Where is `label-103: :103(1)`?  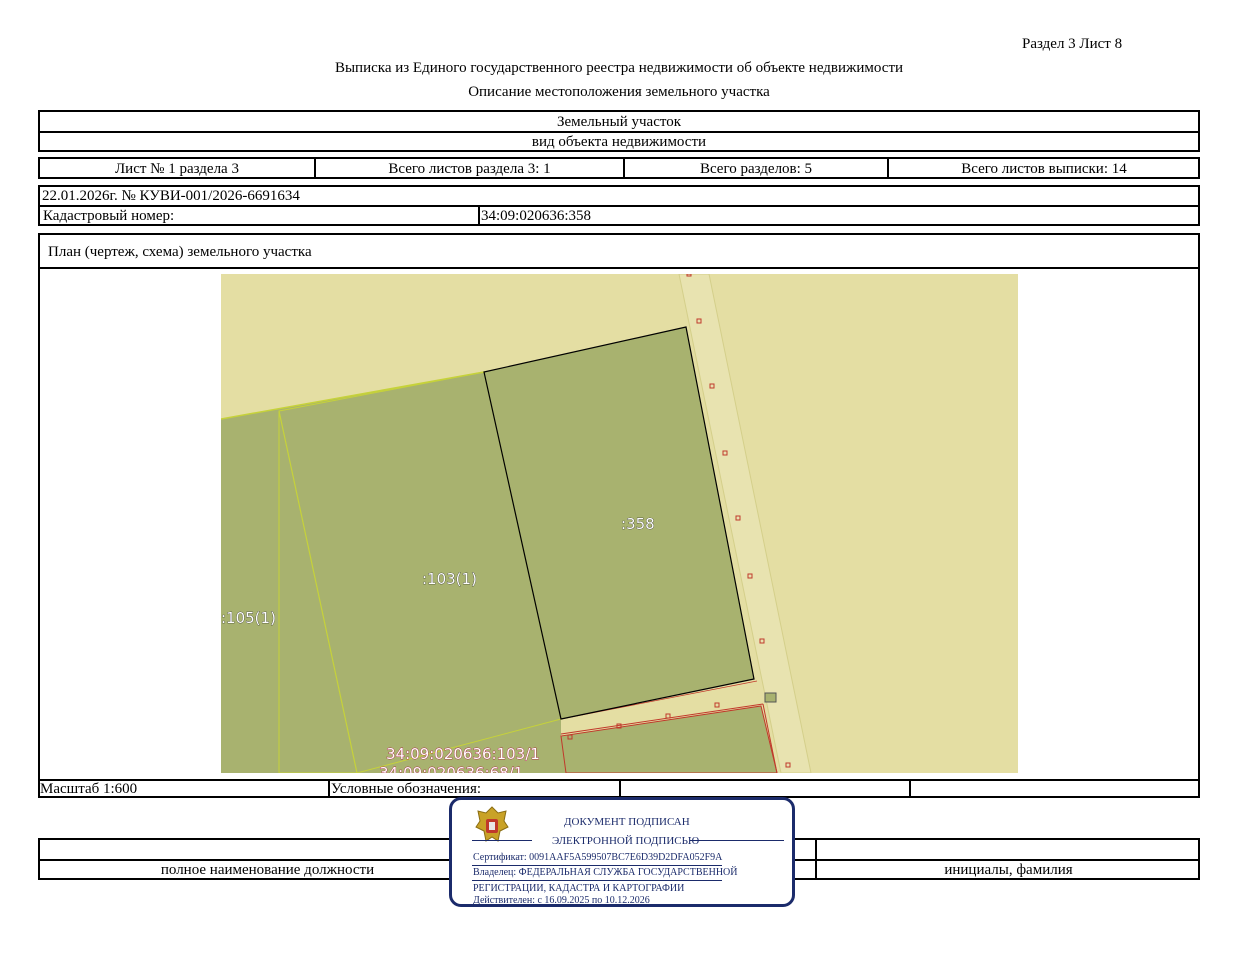 label-103: :103(1) is located at coordinates (449, 579).